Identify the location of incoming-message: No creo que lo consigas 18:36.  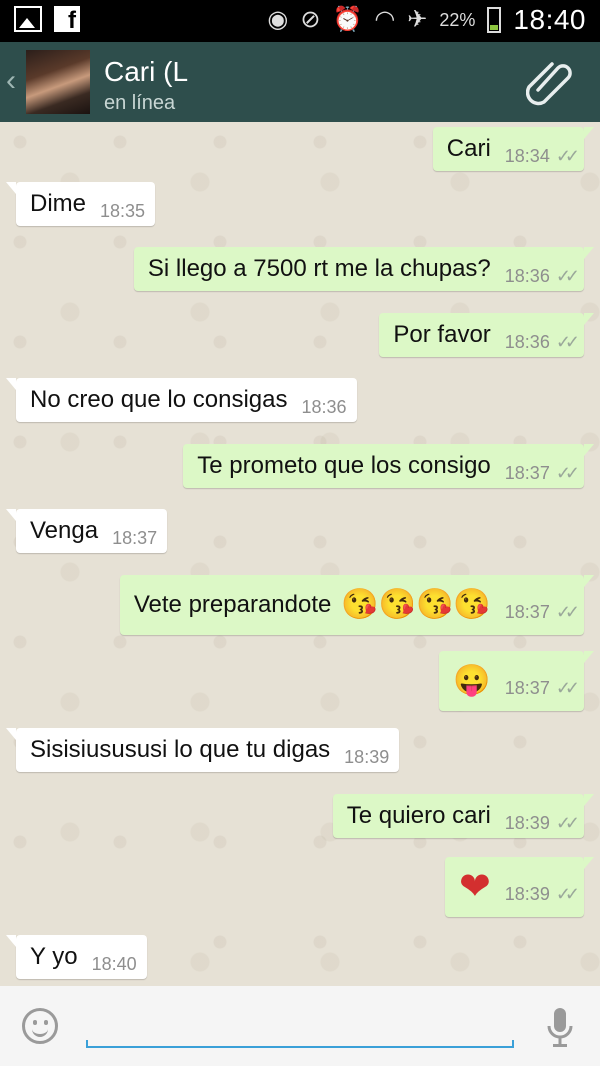
(181, 400).